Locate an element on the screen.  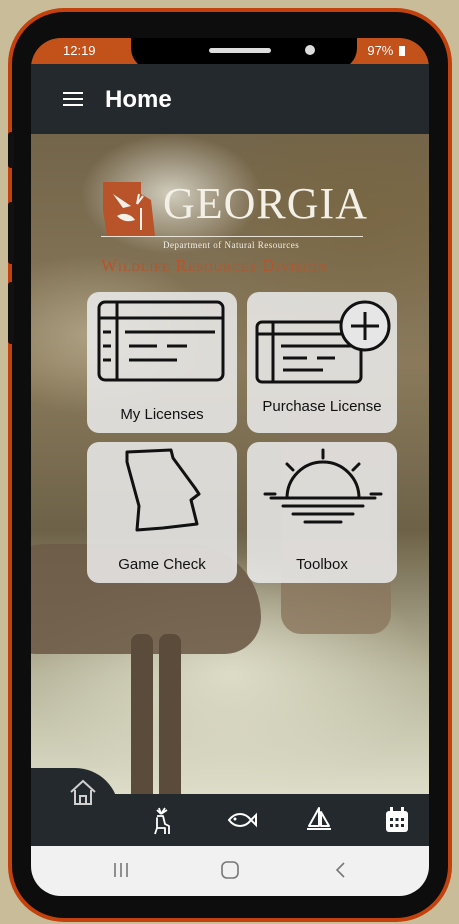
app-bar: Home is located at coordinates (230, 99).